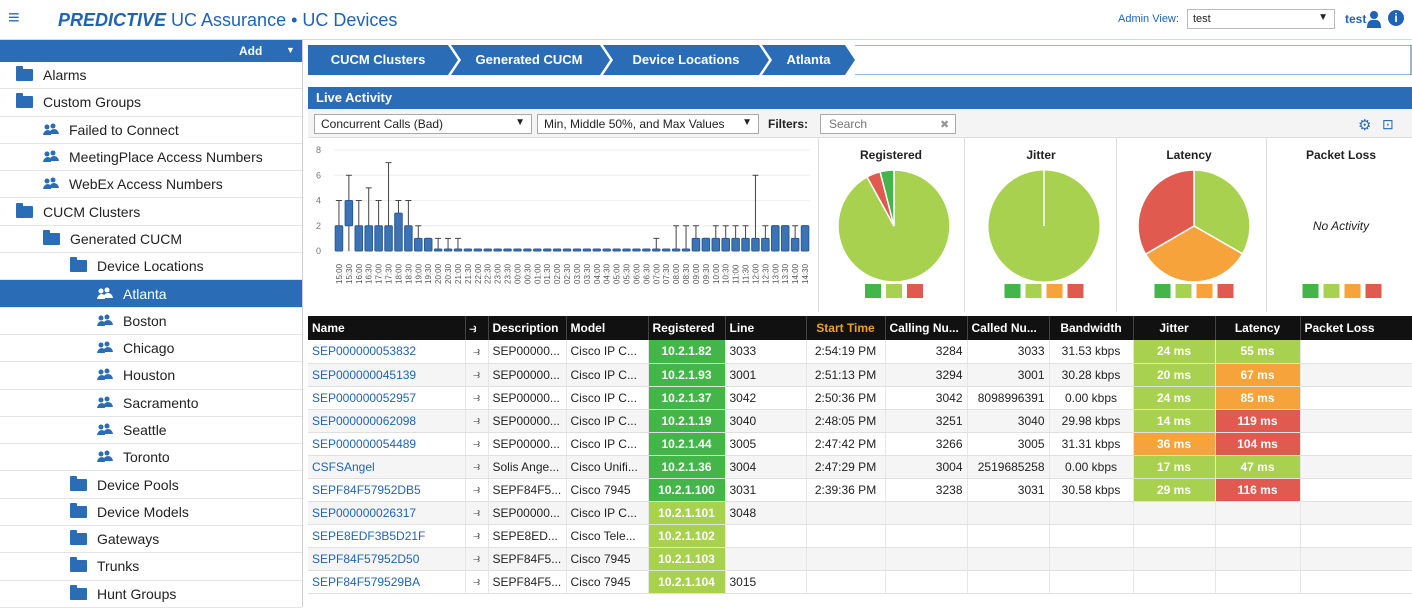 The height and width of the screenshot is (608, 1412). Describe the element at coordinates (151, 212) in the screenshot. I see `tree-item-cucm-clusters: CUCM Clusters` at that location.